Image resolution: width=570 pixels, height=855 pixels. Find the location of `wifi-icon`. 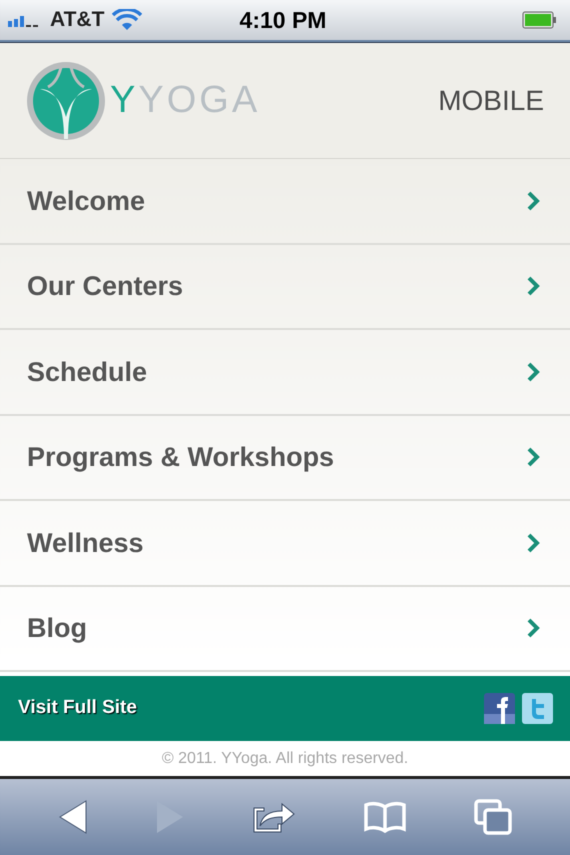

wifi-icon is located at coordinates (127, 20).